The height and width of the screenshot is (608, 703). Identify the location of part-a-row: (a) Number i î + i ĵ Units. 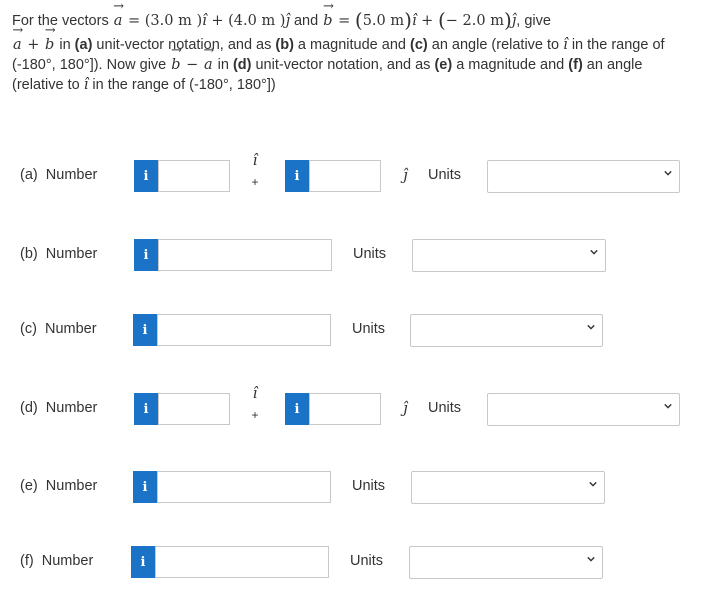
(351, 172).